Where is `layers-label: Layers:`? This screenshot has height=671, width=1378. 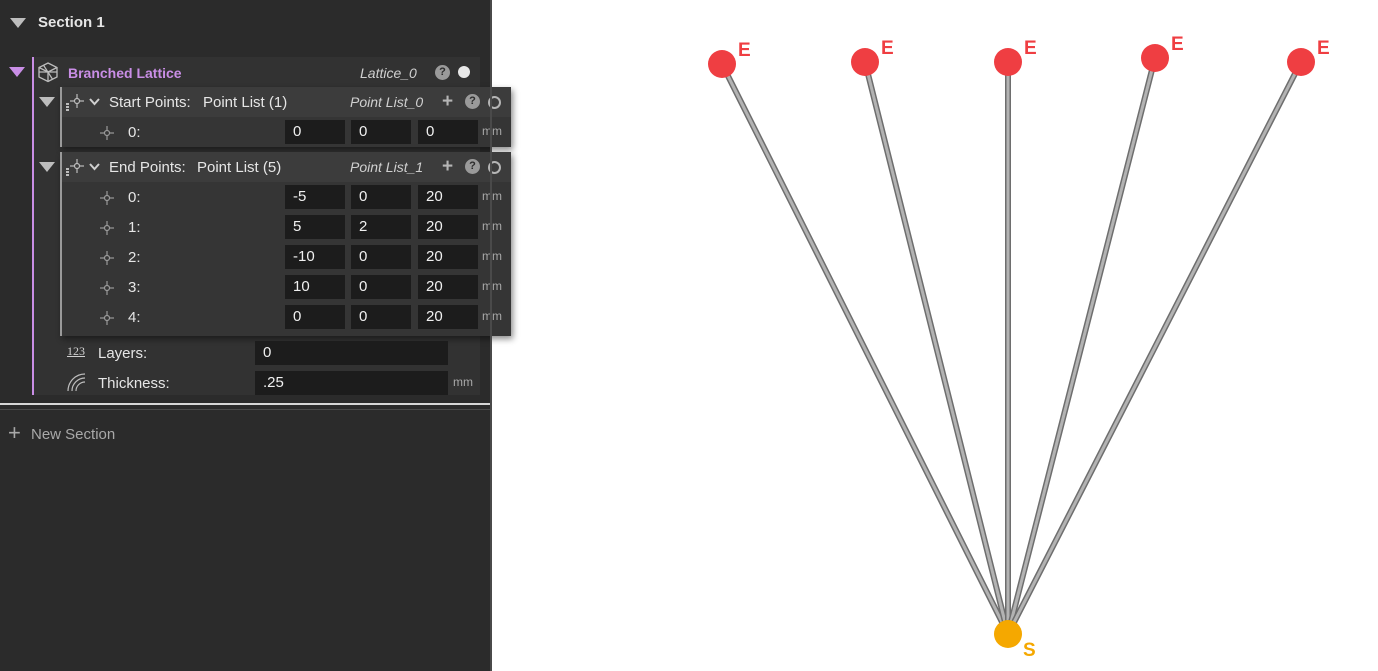
layers-label: Layers: is located at coordinates (123, 353).